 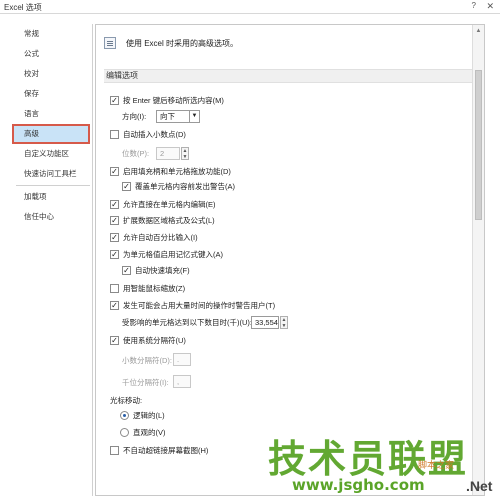 What do you see at coordinates (478, 31) in the screenshot?
I see `scroll-up-icon: ▲` at bounding box center [478, 31].